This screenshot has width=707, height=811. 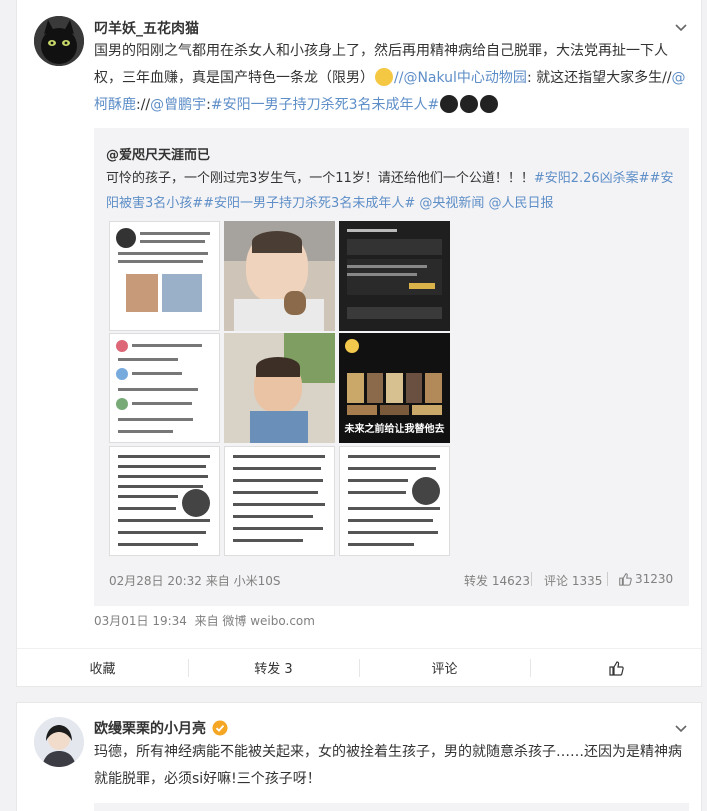 I want to click on post-text-part: : 就这还指望大家多生//, so click(x=599, y=78).